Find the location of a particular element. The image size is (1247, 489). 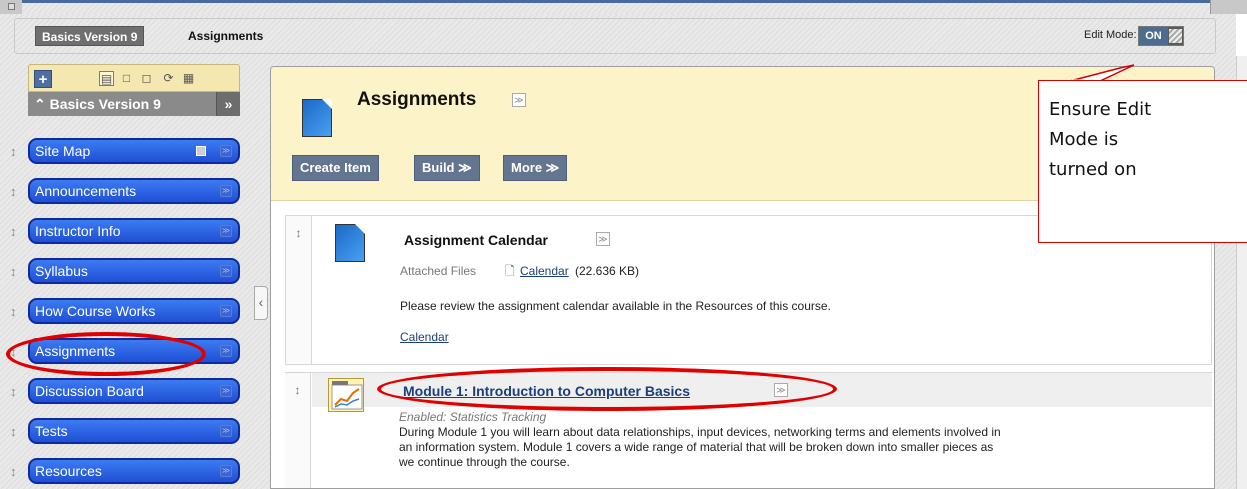

callout-line-1: Ensure Edit is located at coordinates (1100, 109).